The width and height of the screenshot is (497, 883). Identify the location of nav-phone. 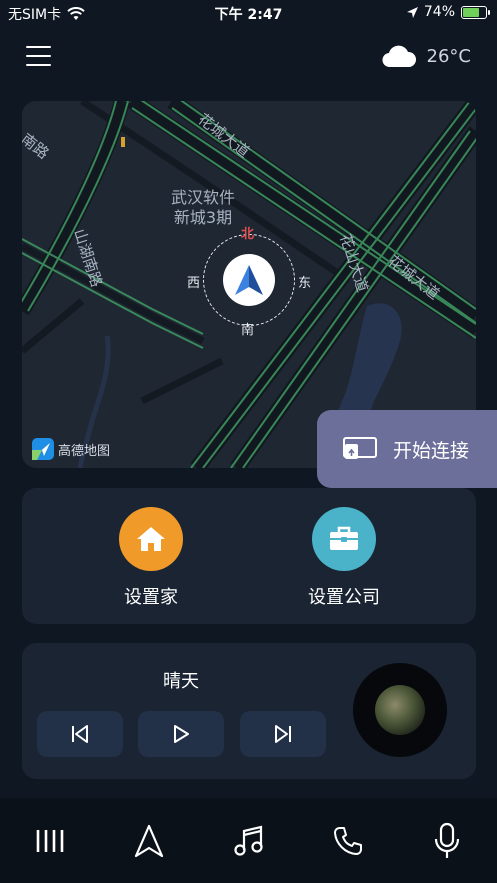
(347, 840).